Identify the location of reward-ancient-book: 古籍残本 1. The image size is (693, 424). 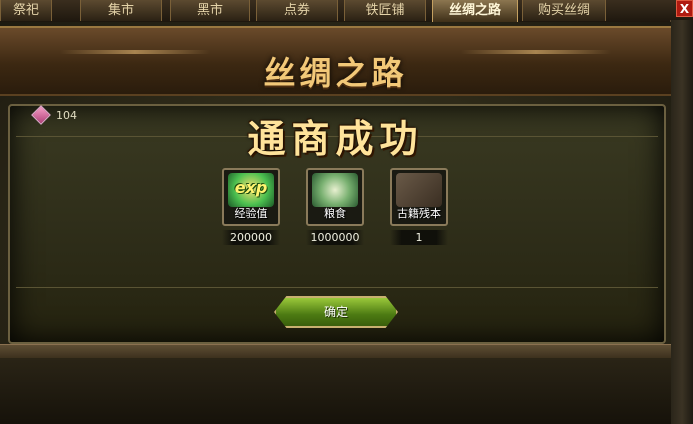
(421, 206).